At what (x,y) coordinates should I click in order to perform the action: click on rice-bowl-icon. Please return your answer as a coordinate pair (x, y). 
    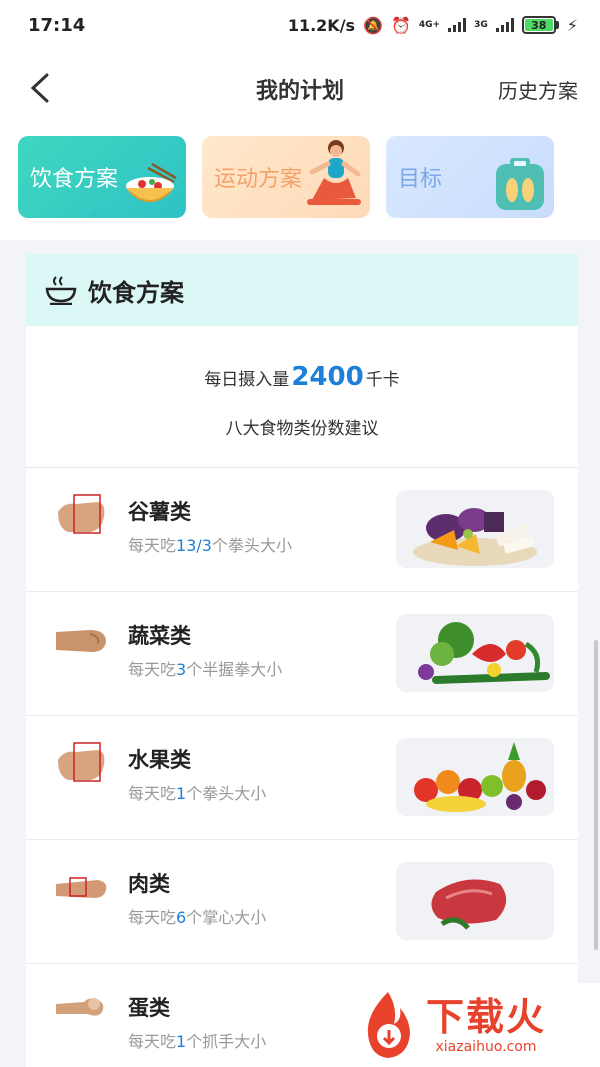
    Looking at the image, I should click on (151, 182).